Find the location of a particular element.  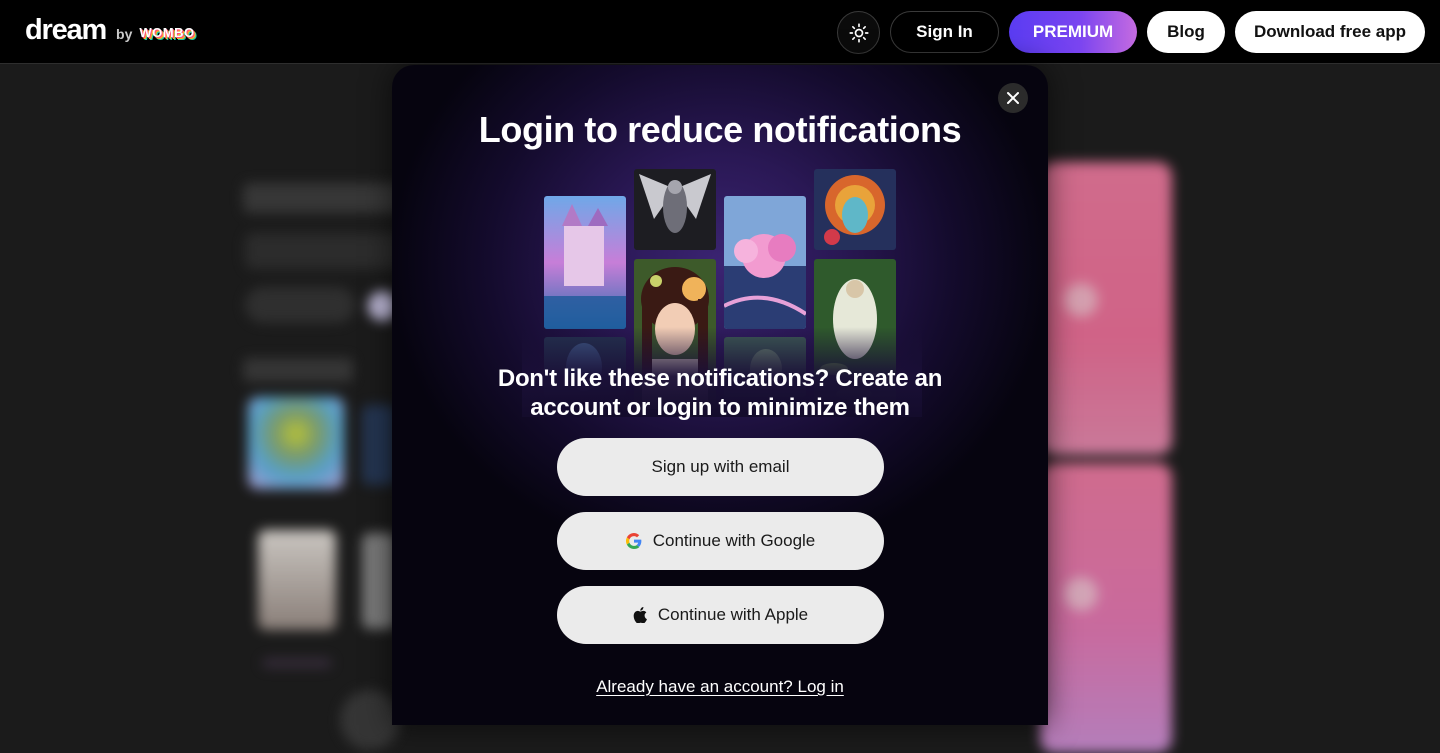

sign-up-email-button: Sign up with email is located at coordinates (720, 467).